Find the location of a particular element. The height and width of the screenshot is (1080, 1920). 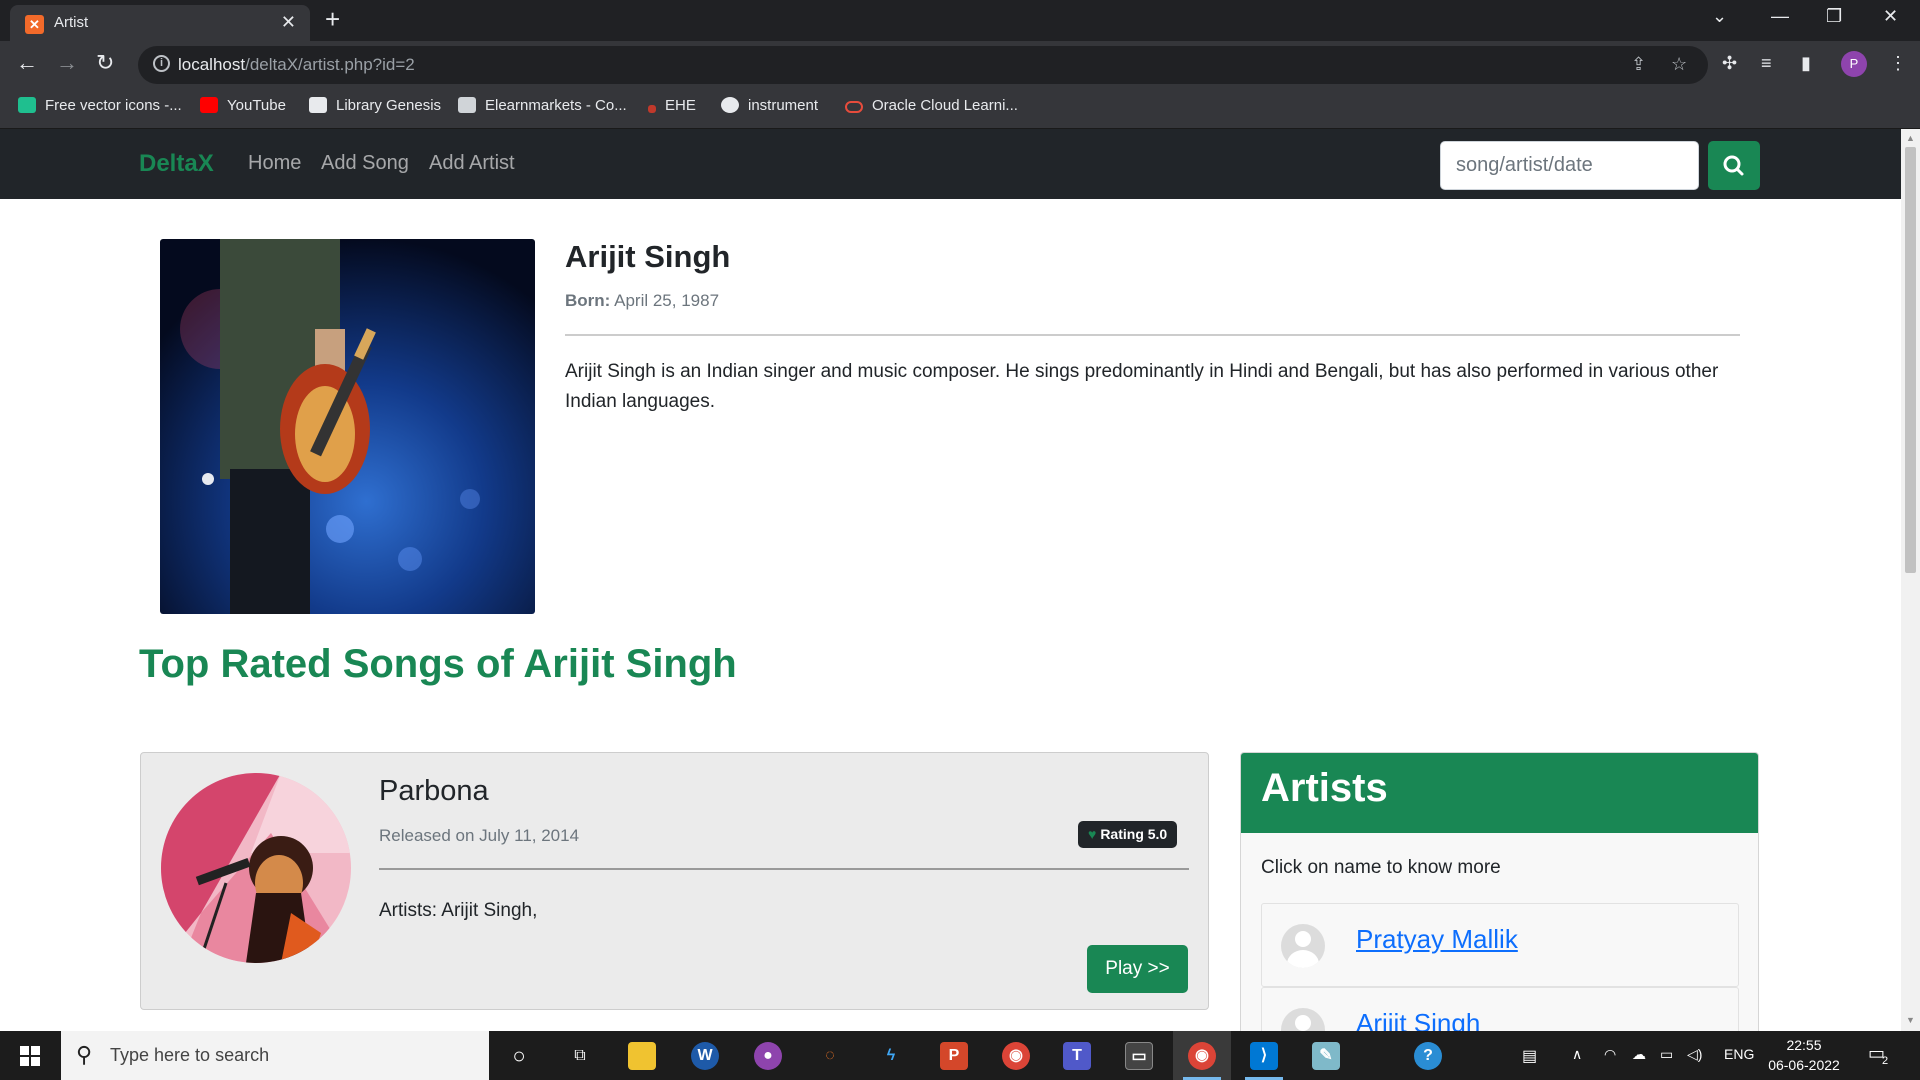

bookmark-instrument: instrument is located at coordinates (769, 105).